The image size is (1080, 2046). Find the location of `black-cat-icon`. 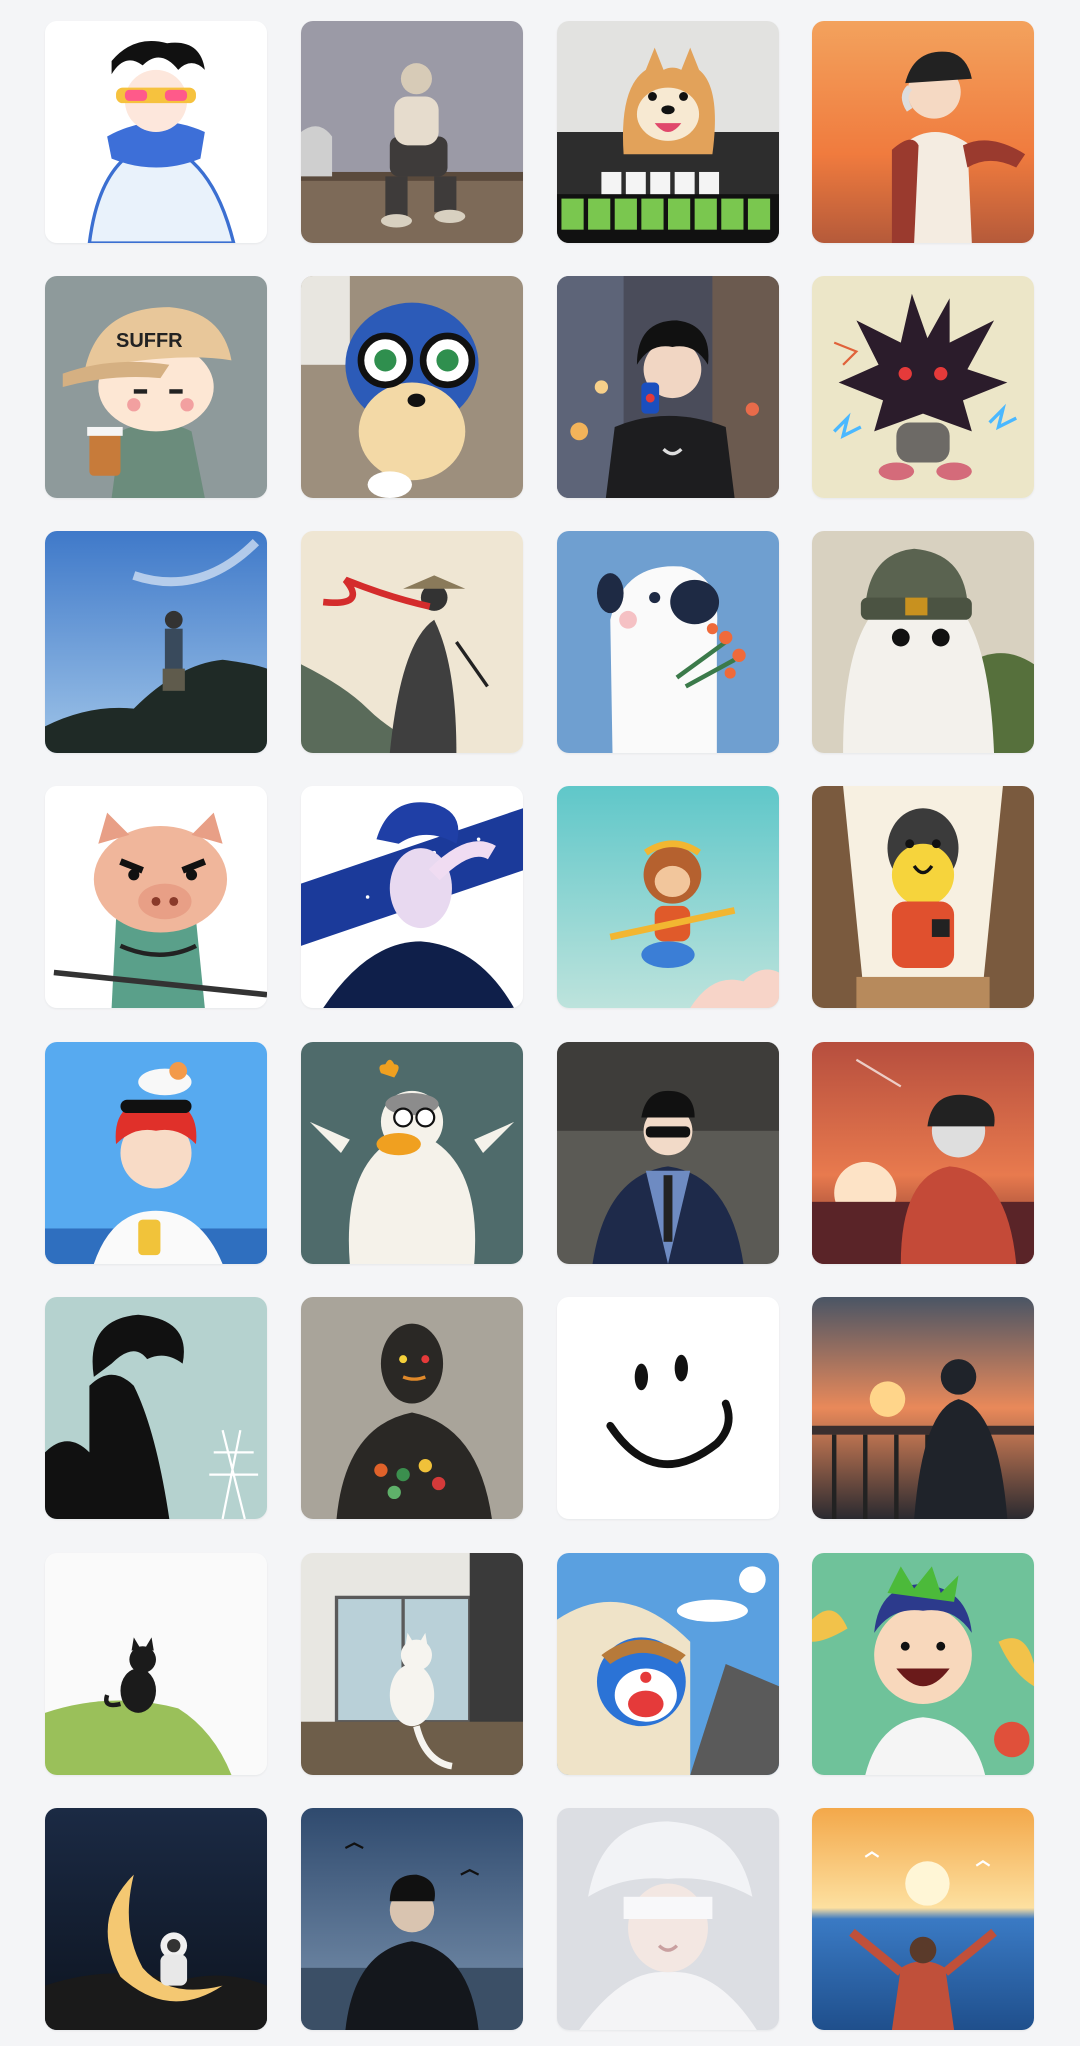

black-cat-icon is located at coordinates (156, 1664).